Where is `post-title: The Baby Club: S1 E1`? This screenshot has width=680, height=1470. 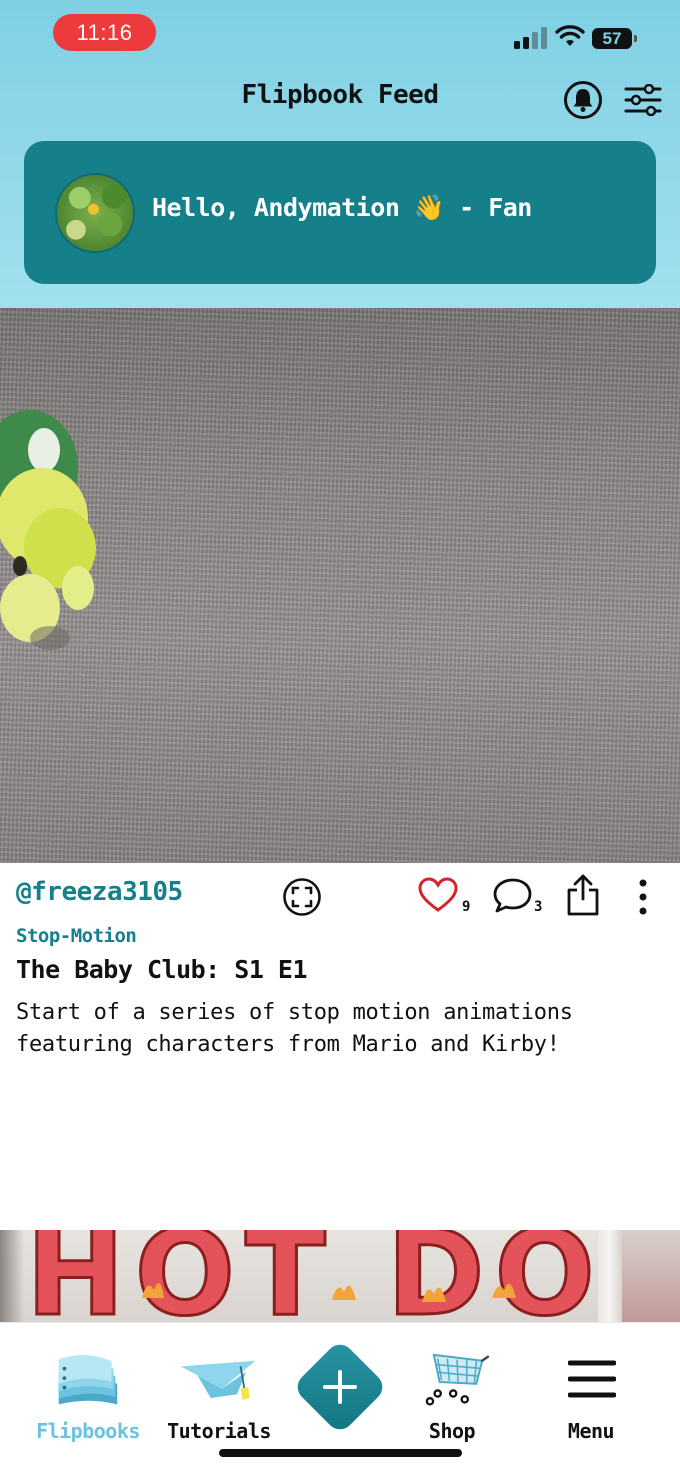 post-title: The Baby Club: S1 E1 is located at coordinates (162, 969).